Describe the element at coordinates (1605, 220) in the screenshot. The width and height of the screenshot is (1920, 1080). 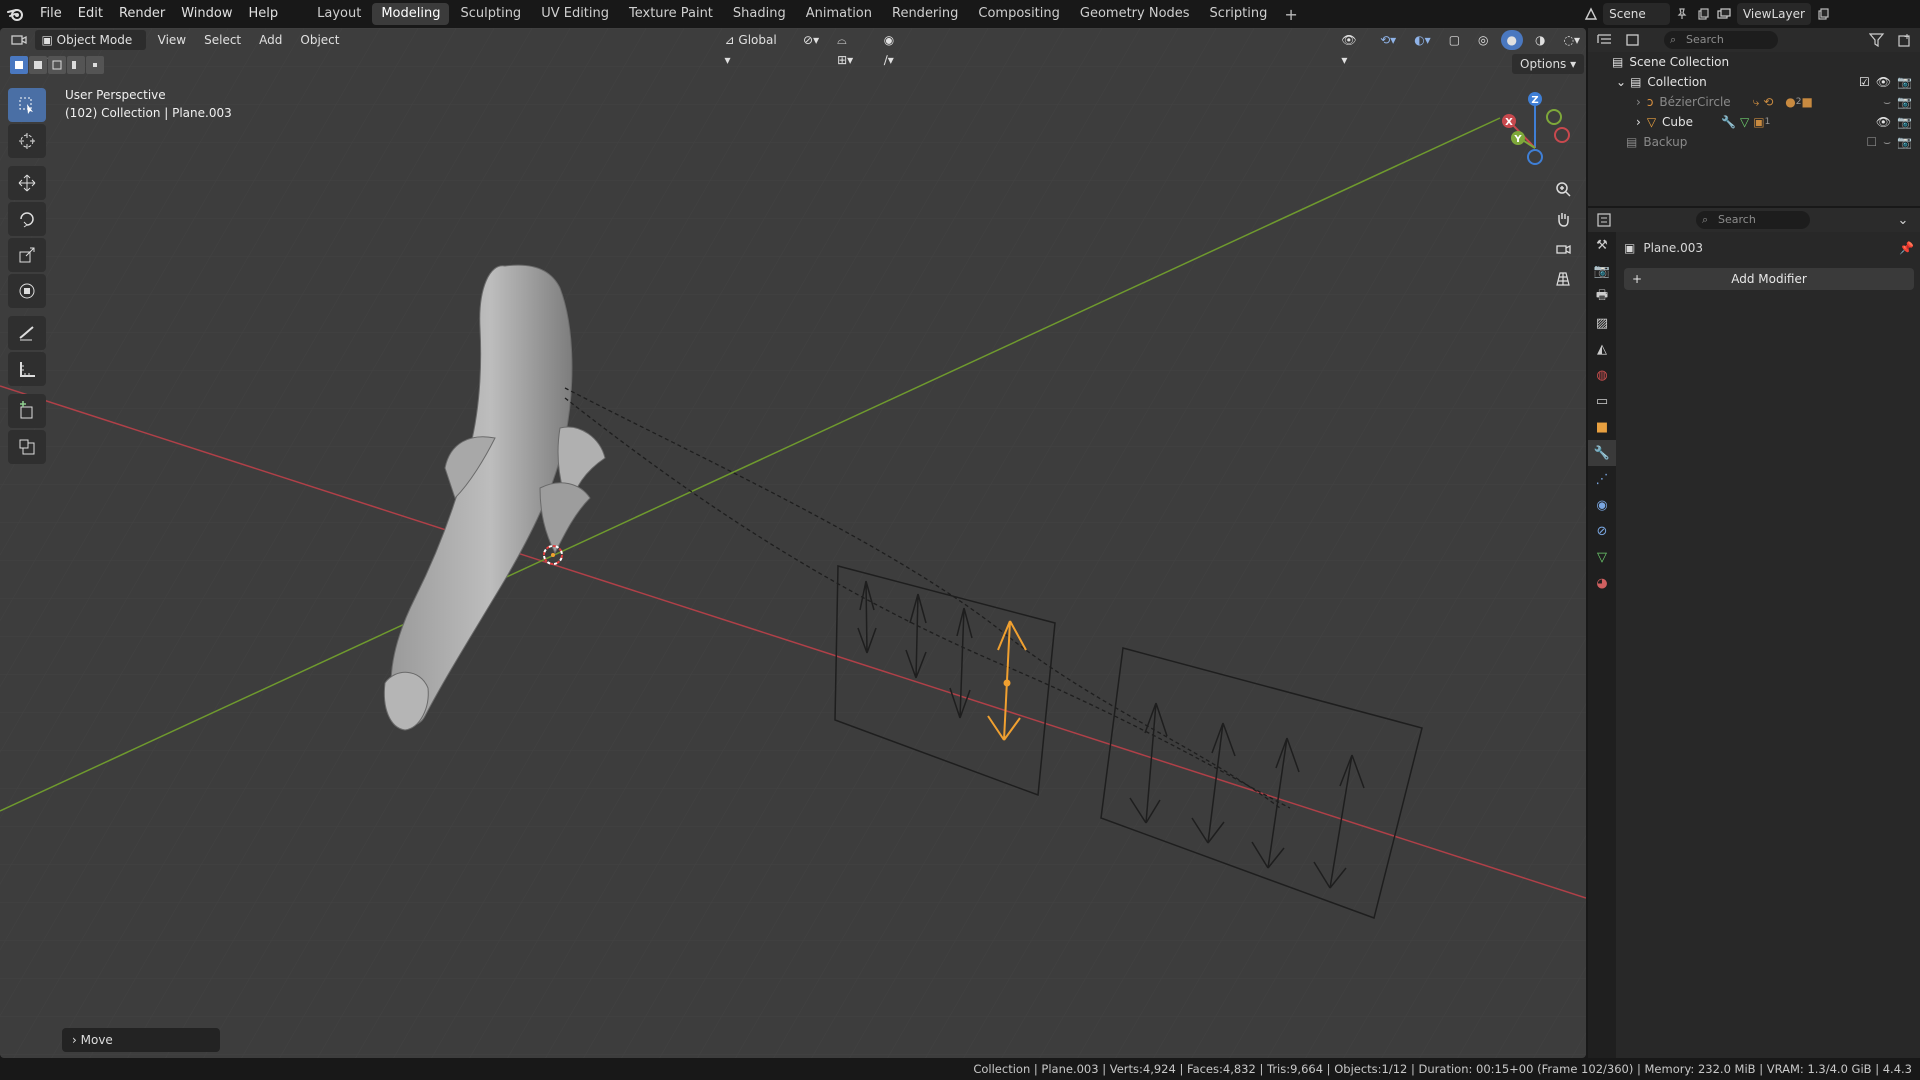
I see `properties-editor-type-icon` at that location.